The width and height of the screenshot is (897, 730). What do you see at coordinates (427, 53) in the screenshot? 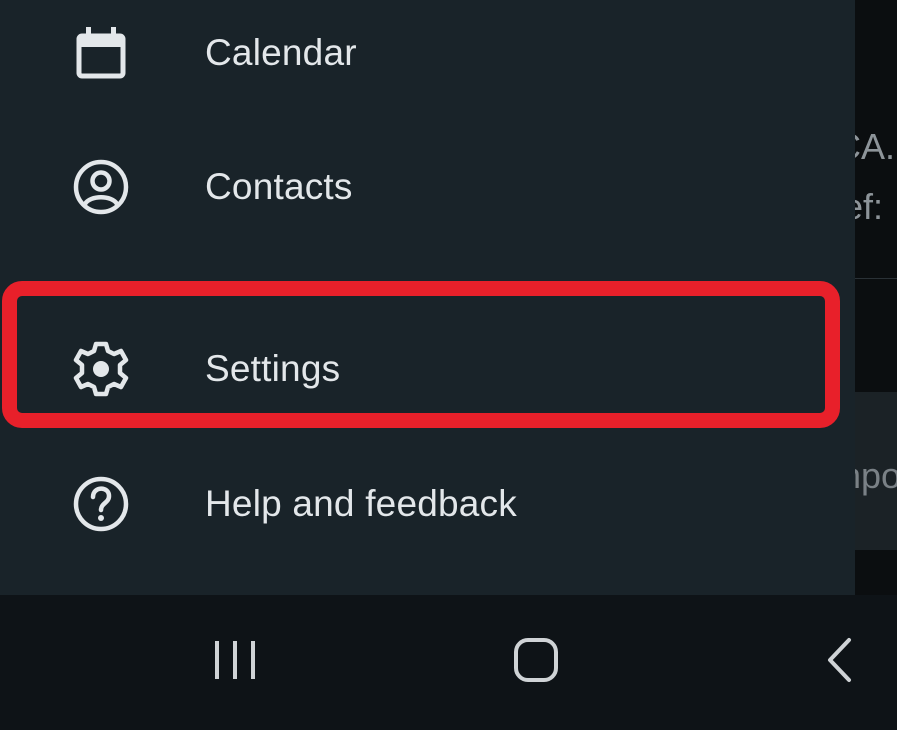
I see `drawer-item-calendar: Calendar` at bounding box center [427, 53].